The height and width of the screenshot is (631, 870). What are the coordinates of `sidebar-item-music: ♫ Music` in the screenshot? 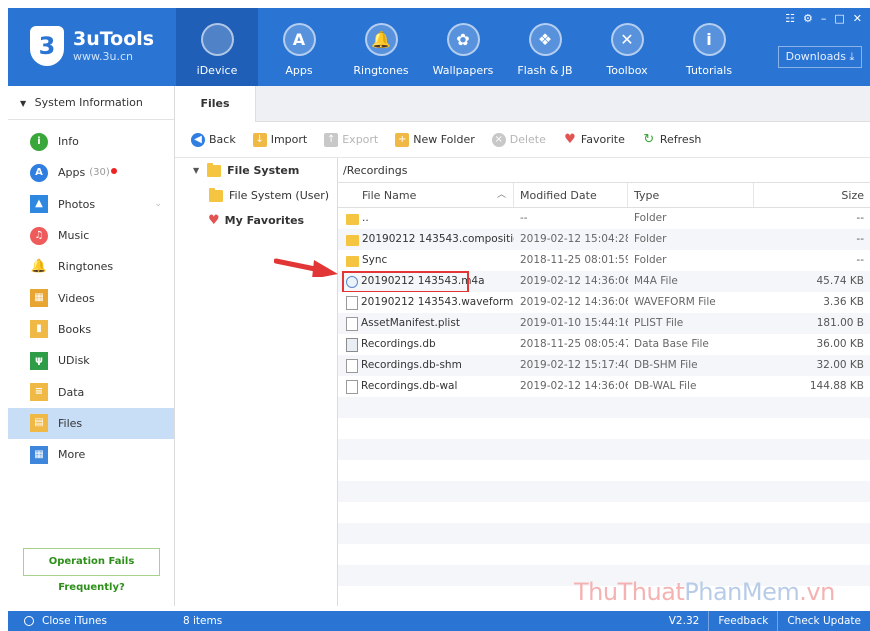 It's located at (91, 235).